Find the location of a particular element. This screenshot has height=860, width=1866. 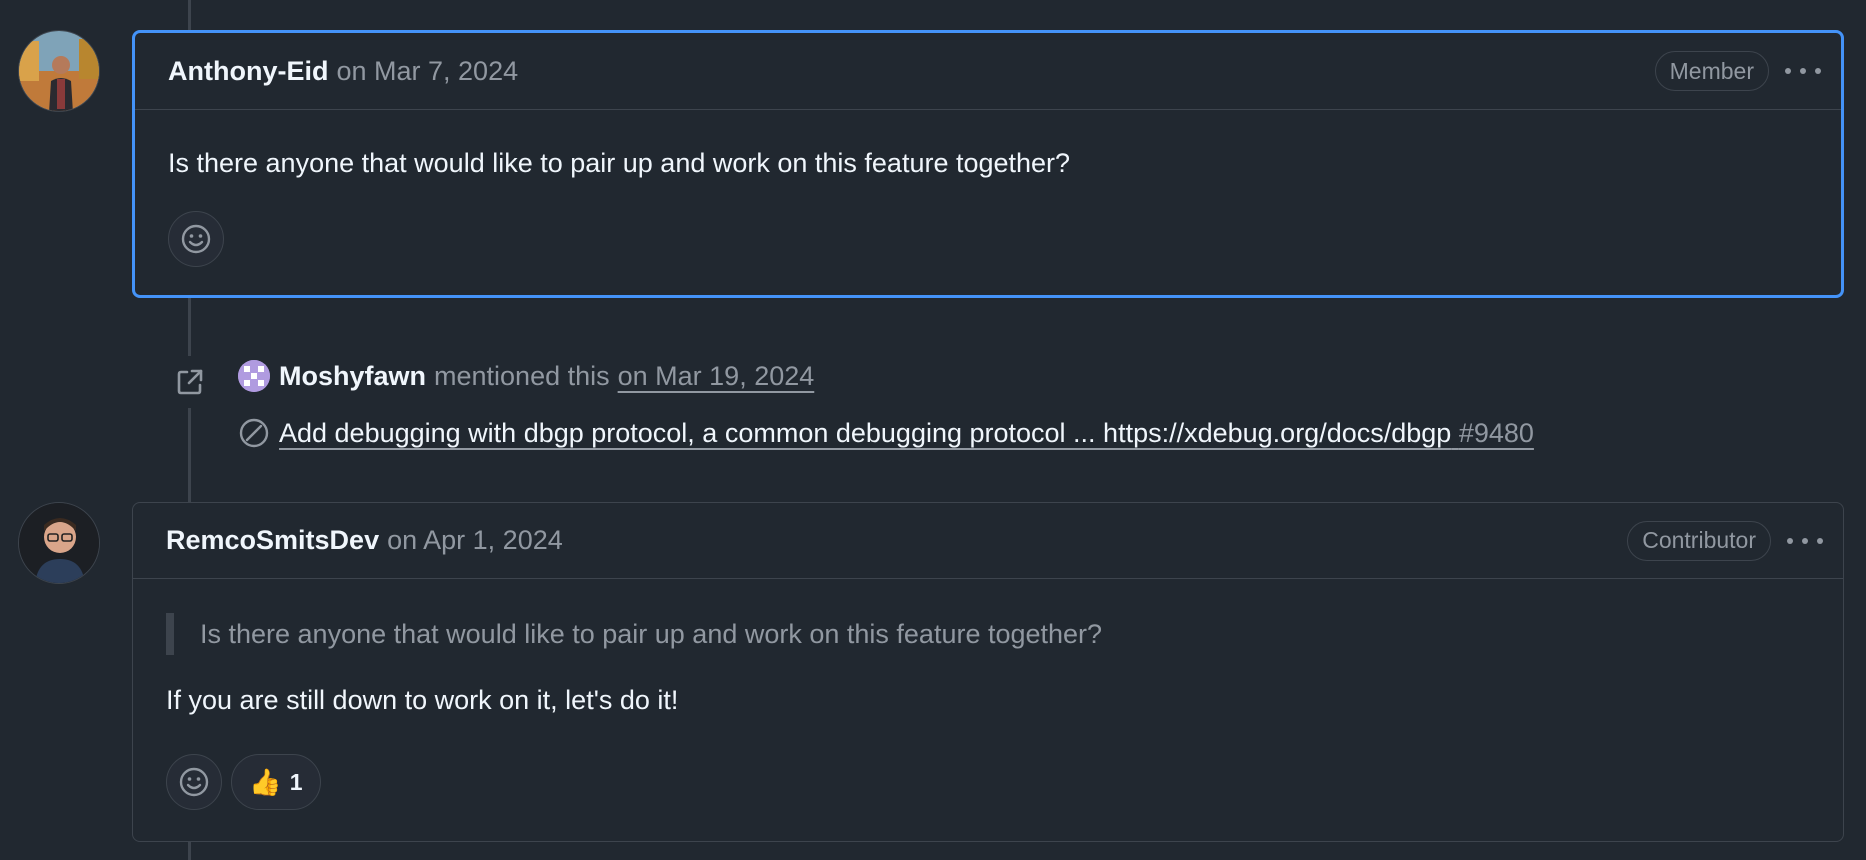

comment-author: Anthony-Eid is located at coordinates (248, 71).